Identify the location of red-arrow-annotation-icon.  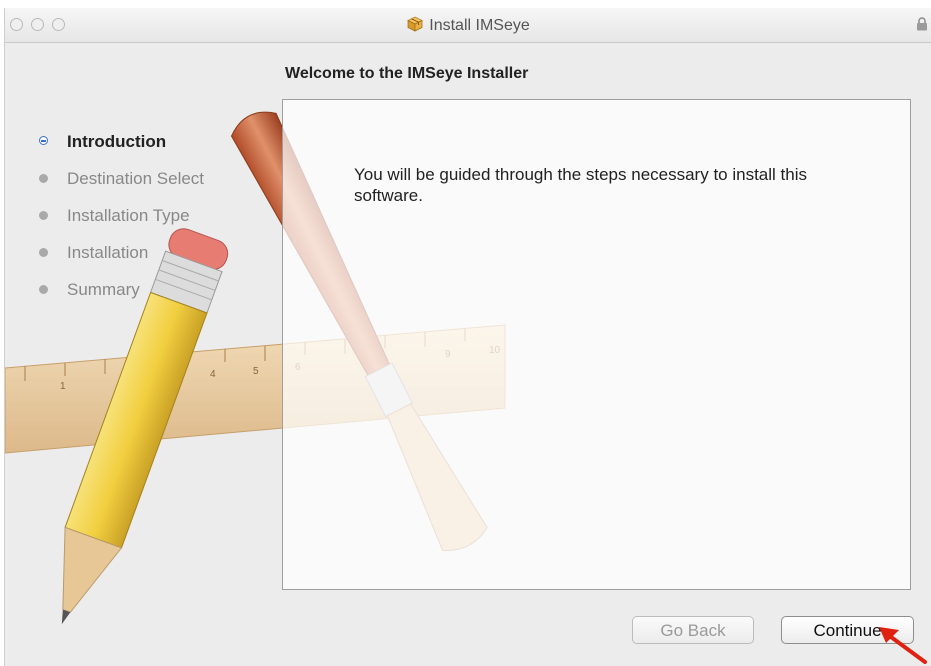
(903, 645).